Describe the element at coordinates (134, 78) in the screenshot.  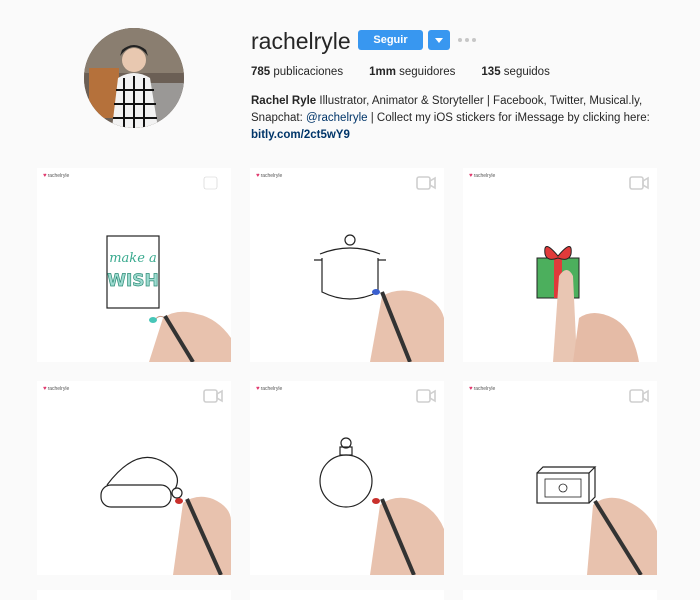
I see `profile-avatar` at that location.